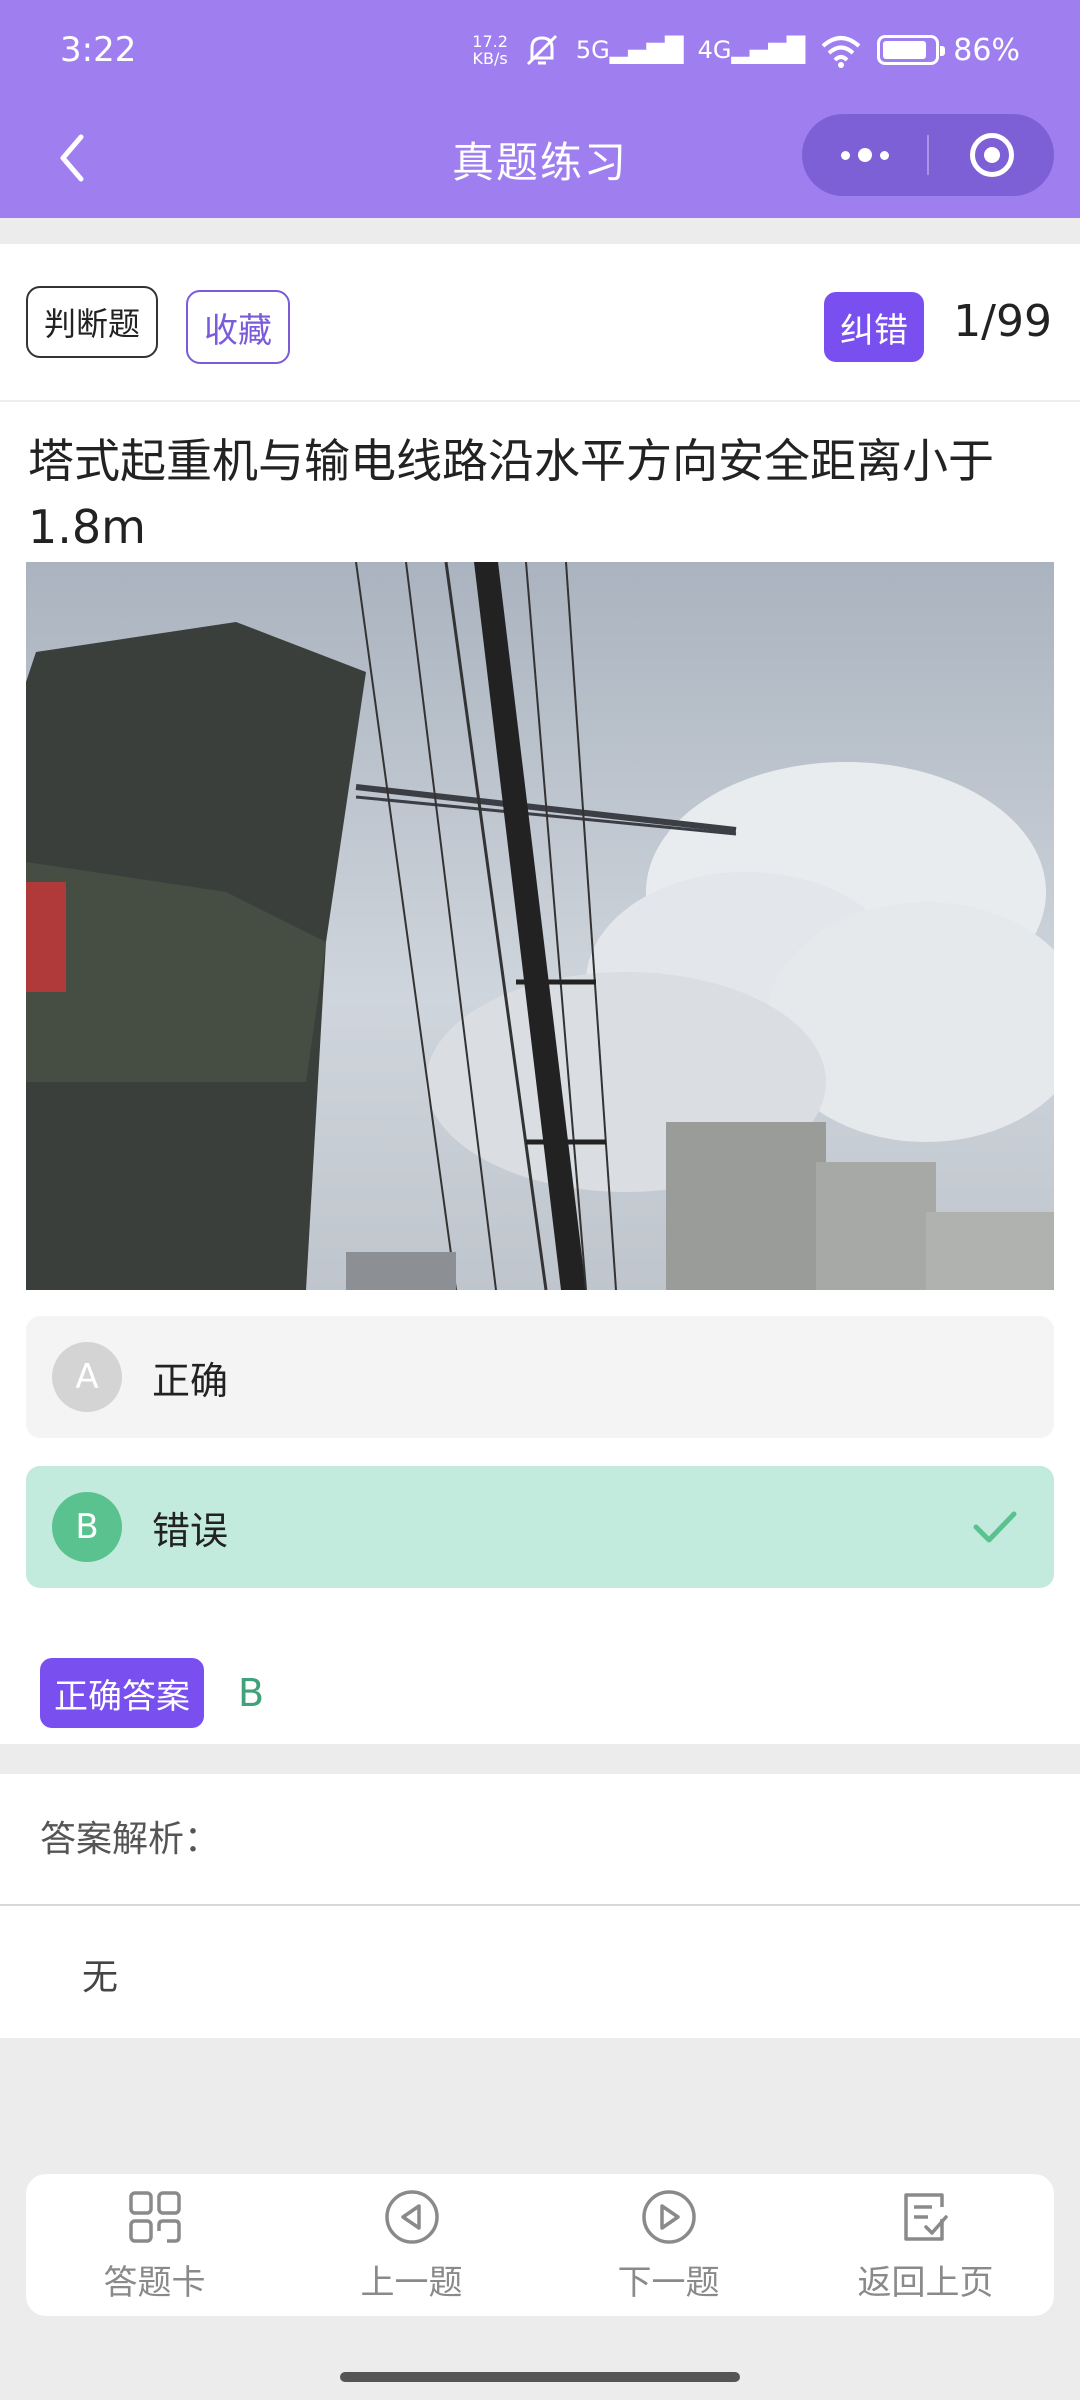 The height and width of the screenshot is (2400, 1080). What do you see at coordinates (251, 1693) in the screenshot?
I see `correct-answer-value: B` at bounding box center [251, 1693].